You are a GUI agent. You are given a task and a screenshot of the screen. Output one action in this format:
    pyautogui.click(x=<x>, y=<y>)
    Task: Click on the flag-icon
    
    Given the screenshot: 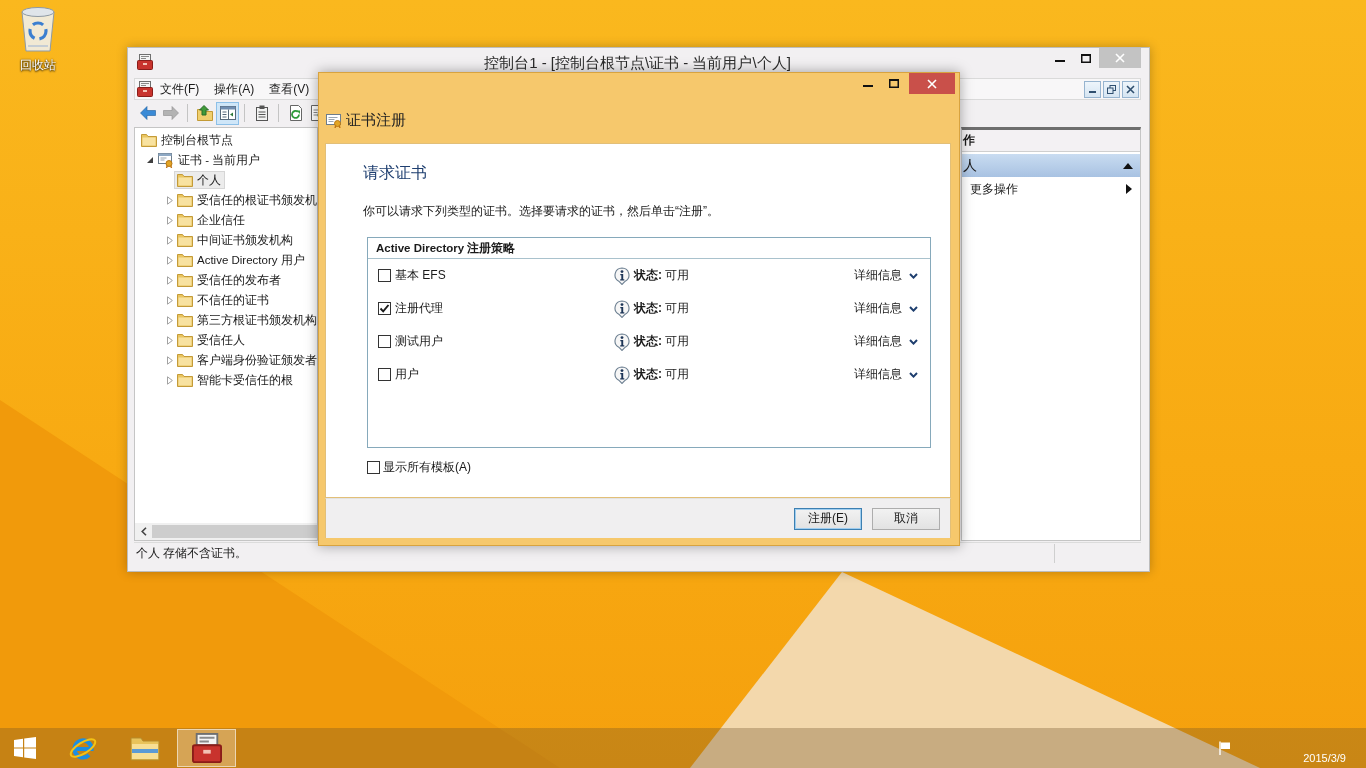 What is the action you would take?
    pyautogui.click(x=1225, y=748)
    